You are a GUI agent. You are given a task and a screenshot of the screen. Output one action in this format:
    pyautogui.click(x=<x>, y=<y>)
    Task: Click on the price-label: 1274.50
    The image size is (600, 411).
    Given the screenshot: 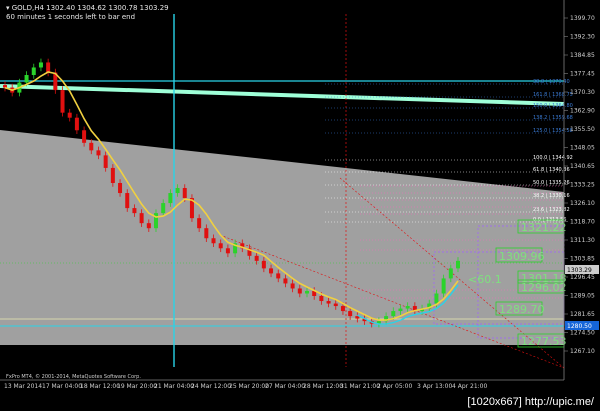 What is the action you would take?
    pyautogui.click(x=582, y=333)
    